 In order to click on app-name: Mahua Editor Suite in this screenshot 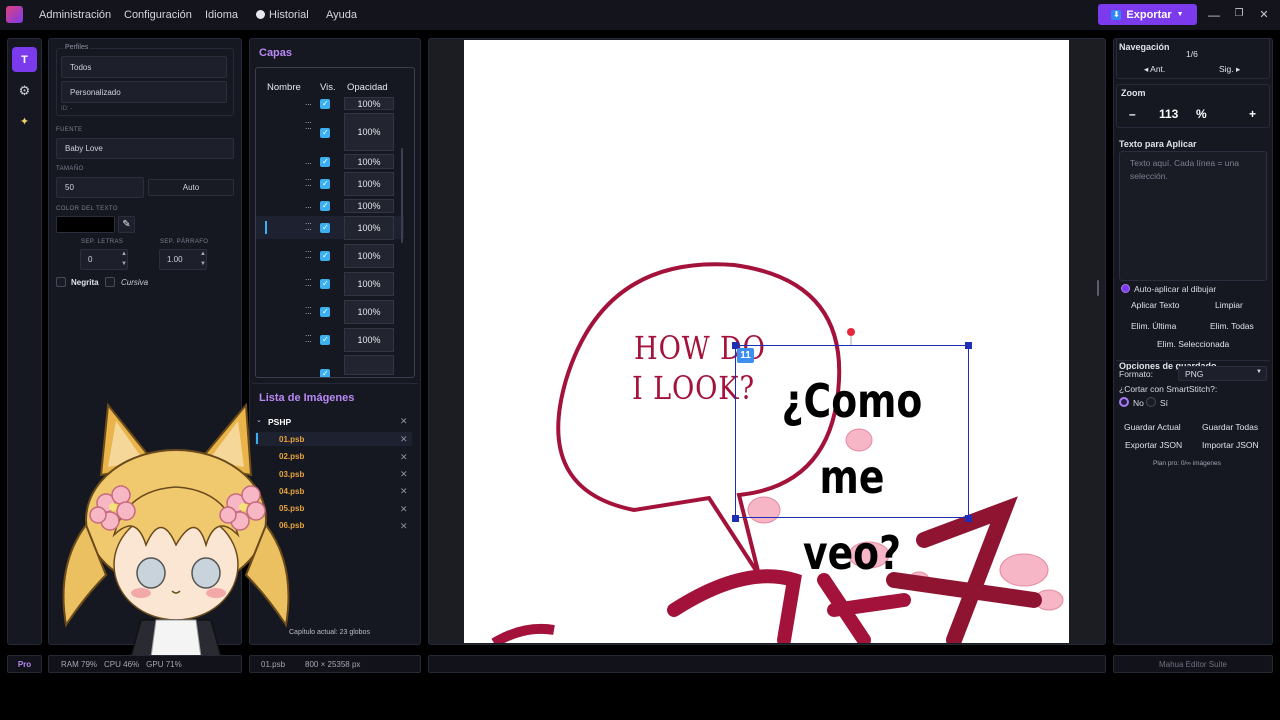, I will do `click(1193, 664)`.